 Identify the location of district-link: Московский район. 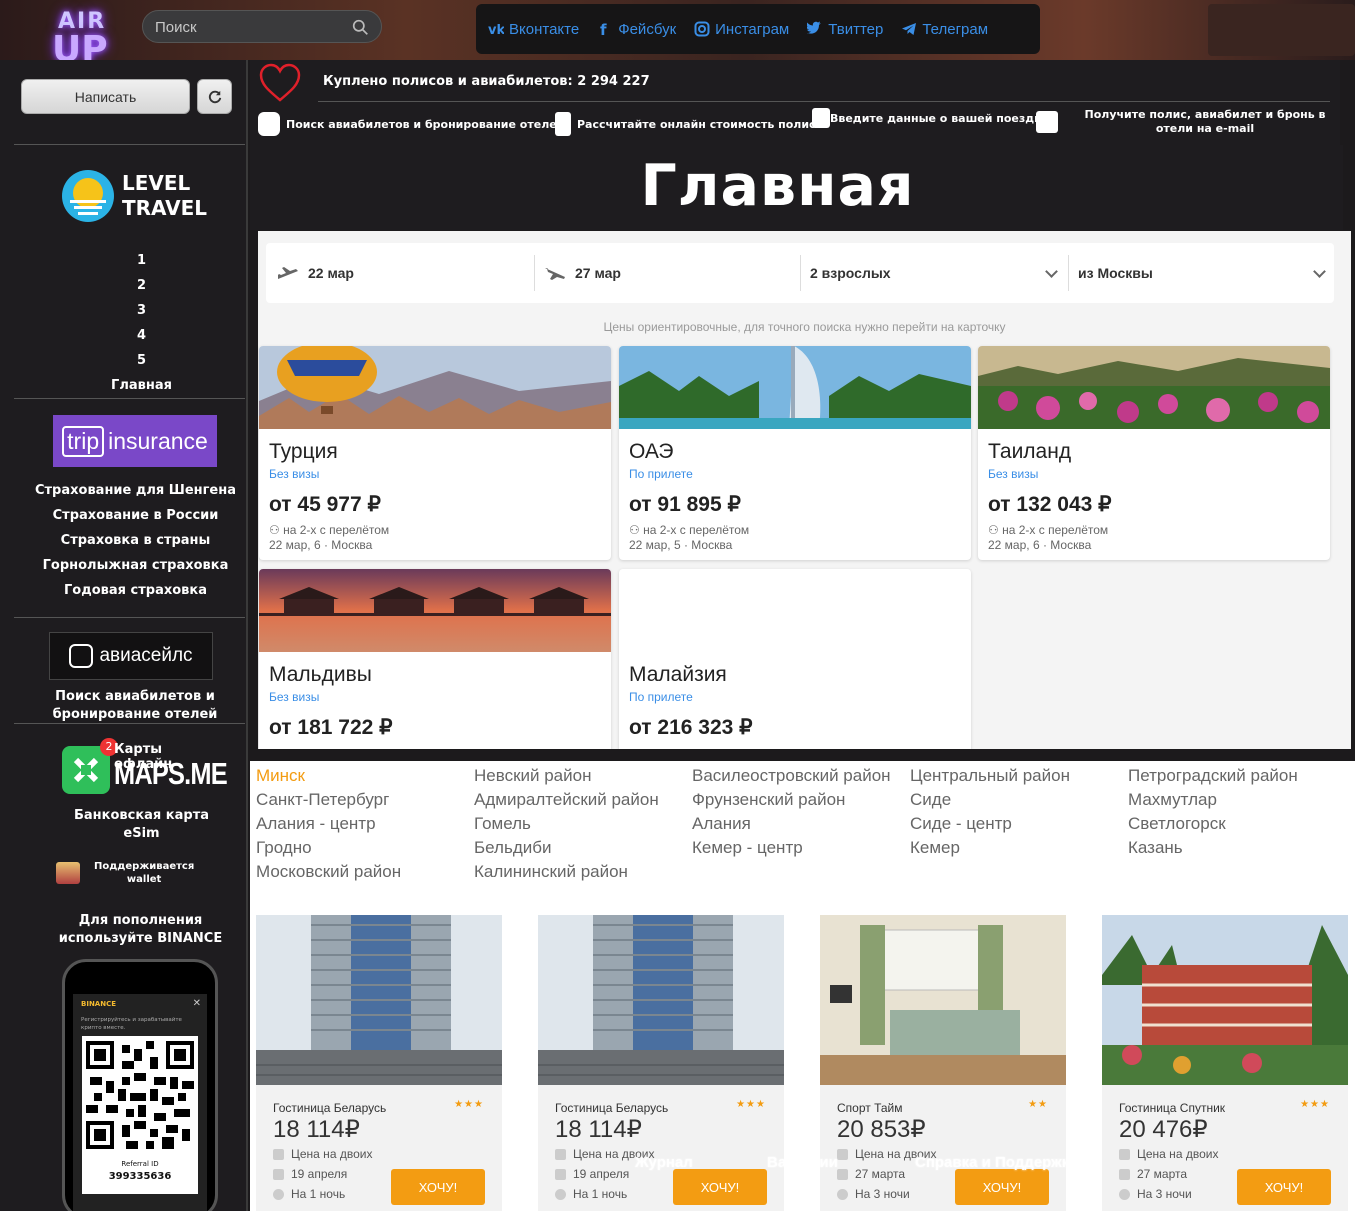
(328, 872).